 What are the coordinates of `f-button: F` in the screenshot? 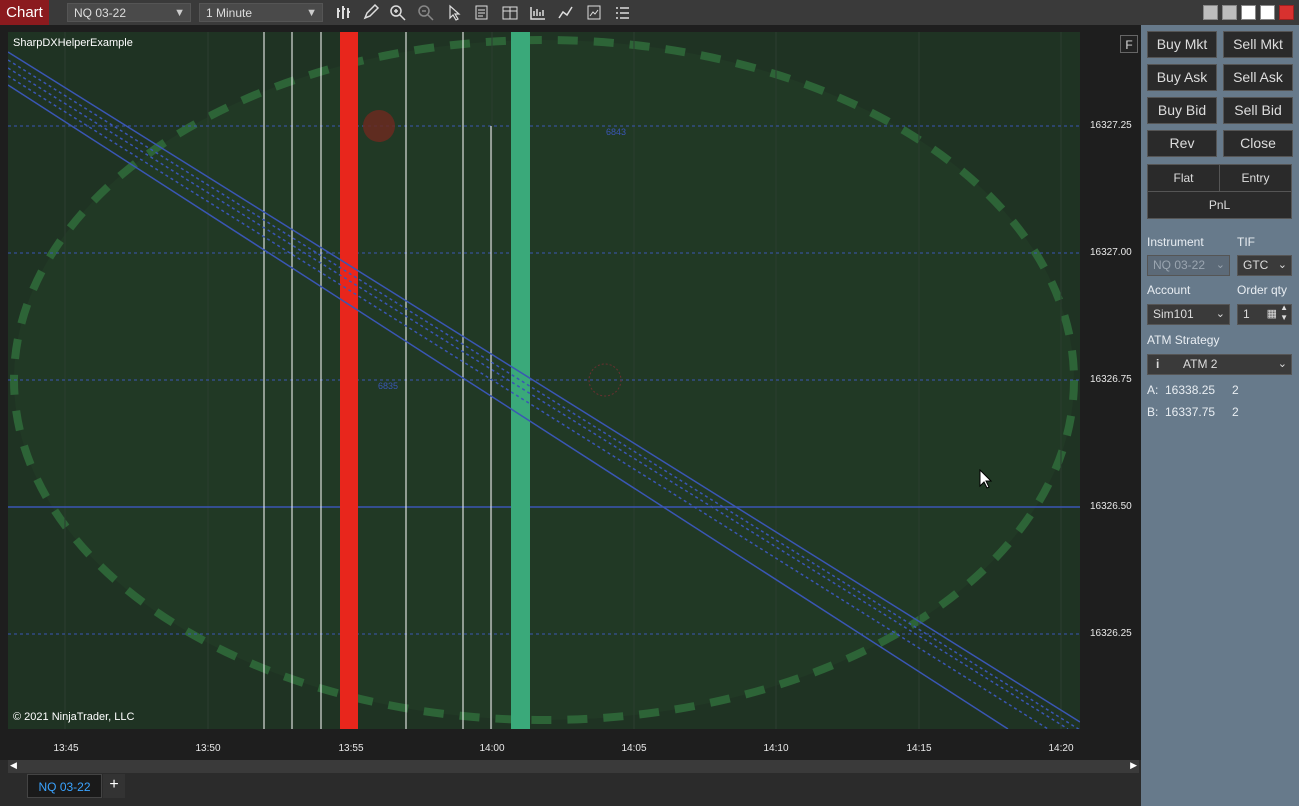 It's located at (1129, 44).